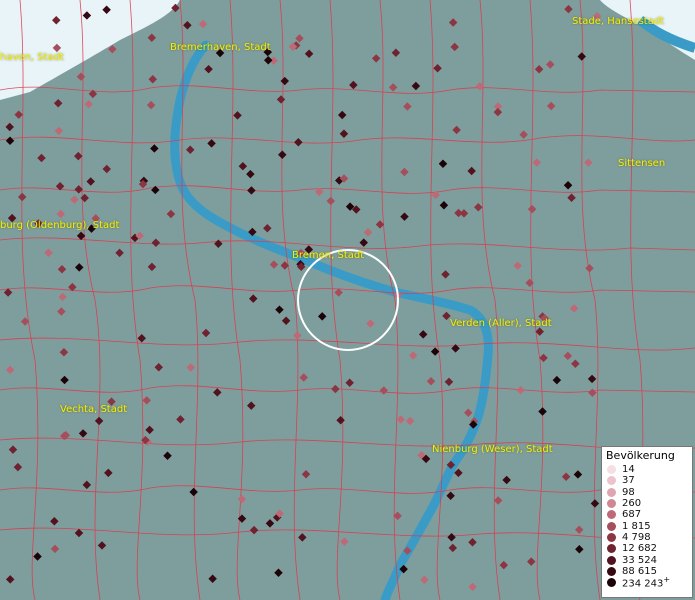 The height and width of the screenshot is (600, 695). Describe the element at coordinates (639, 549) in the screenshot. I see `legend-label: 12 682` at that location.